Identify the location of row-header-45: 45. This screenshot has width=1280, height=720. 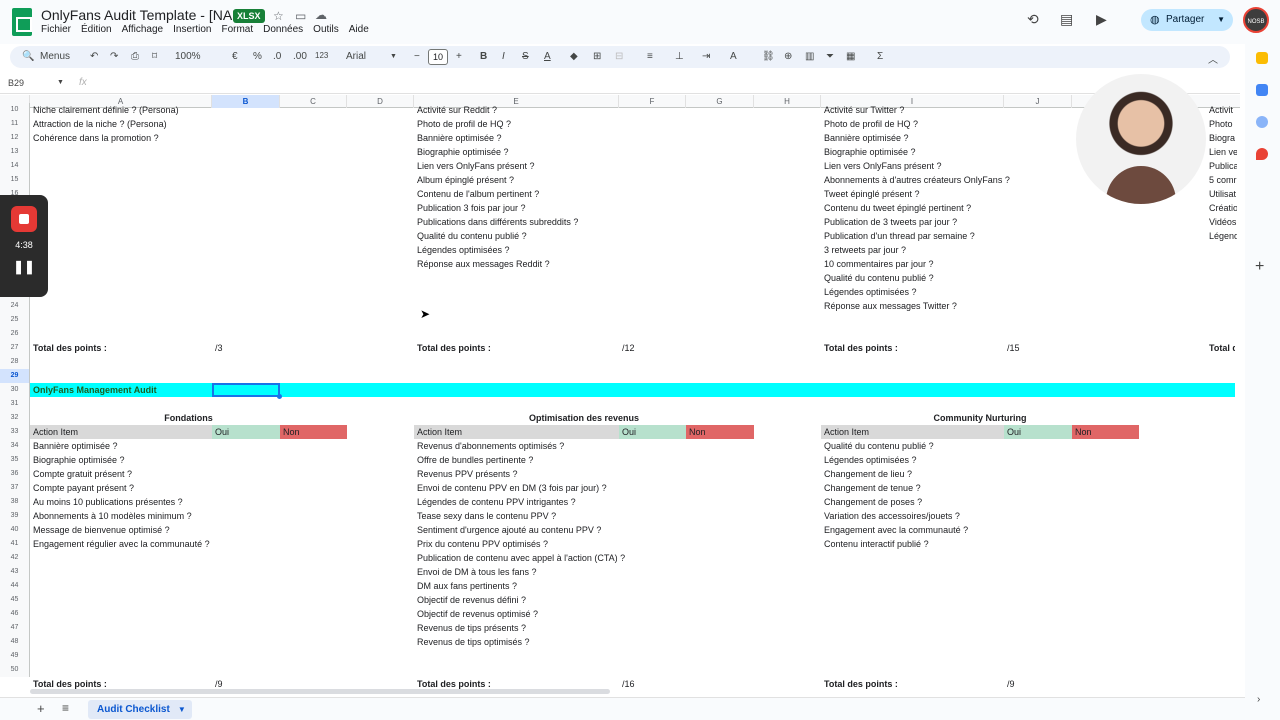
(15, 600).